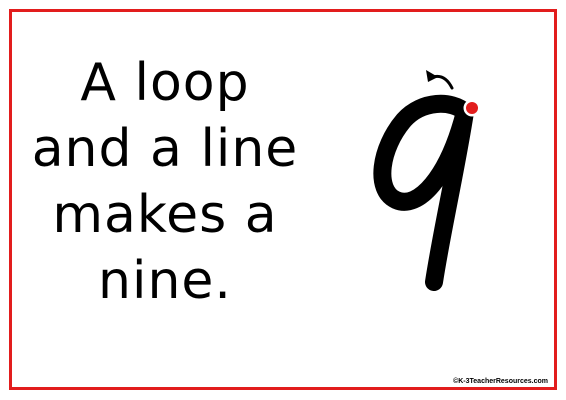 This screenshot has width=566, height=400. Describe the element at coordinates (440, 80) in the screenshot. I see `curved-arrow-left-icon` at that location.